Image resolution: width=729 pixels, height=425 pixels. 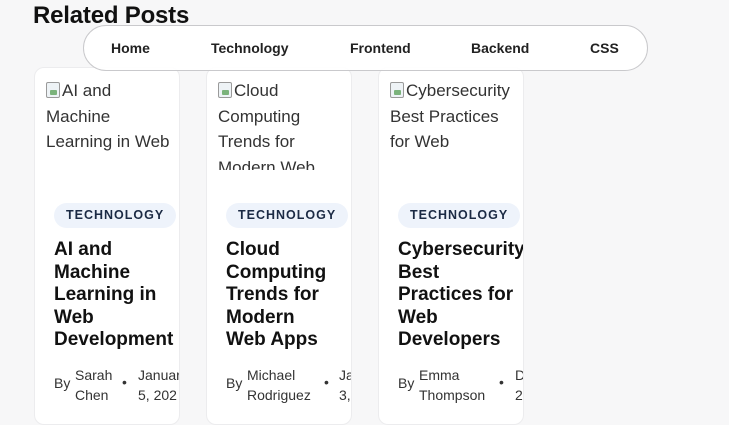 I want to click on post-image-alt: Cloud Computing Trends for Modern Web, so click(x=267, y=125).